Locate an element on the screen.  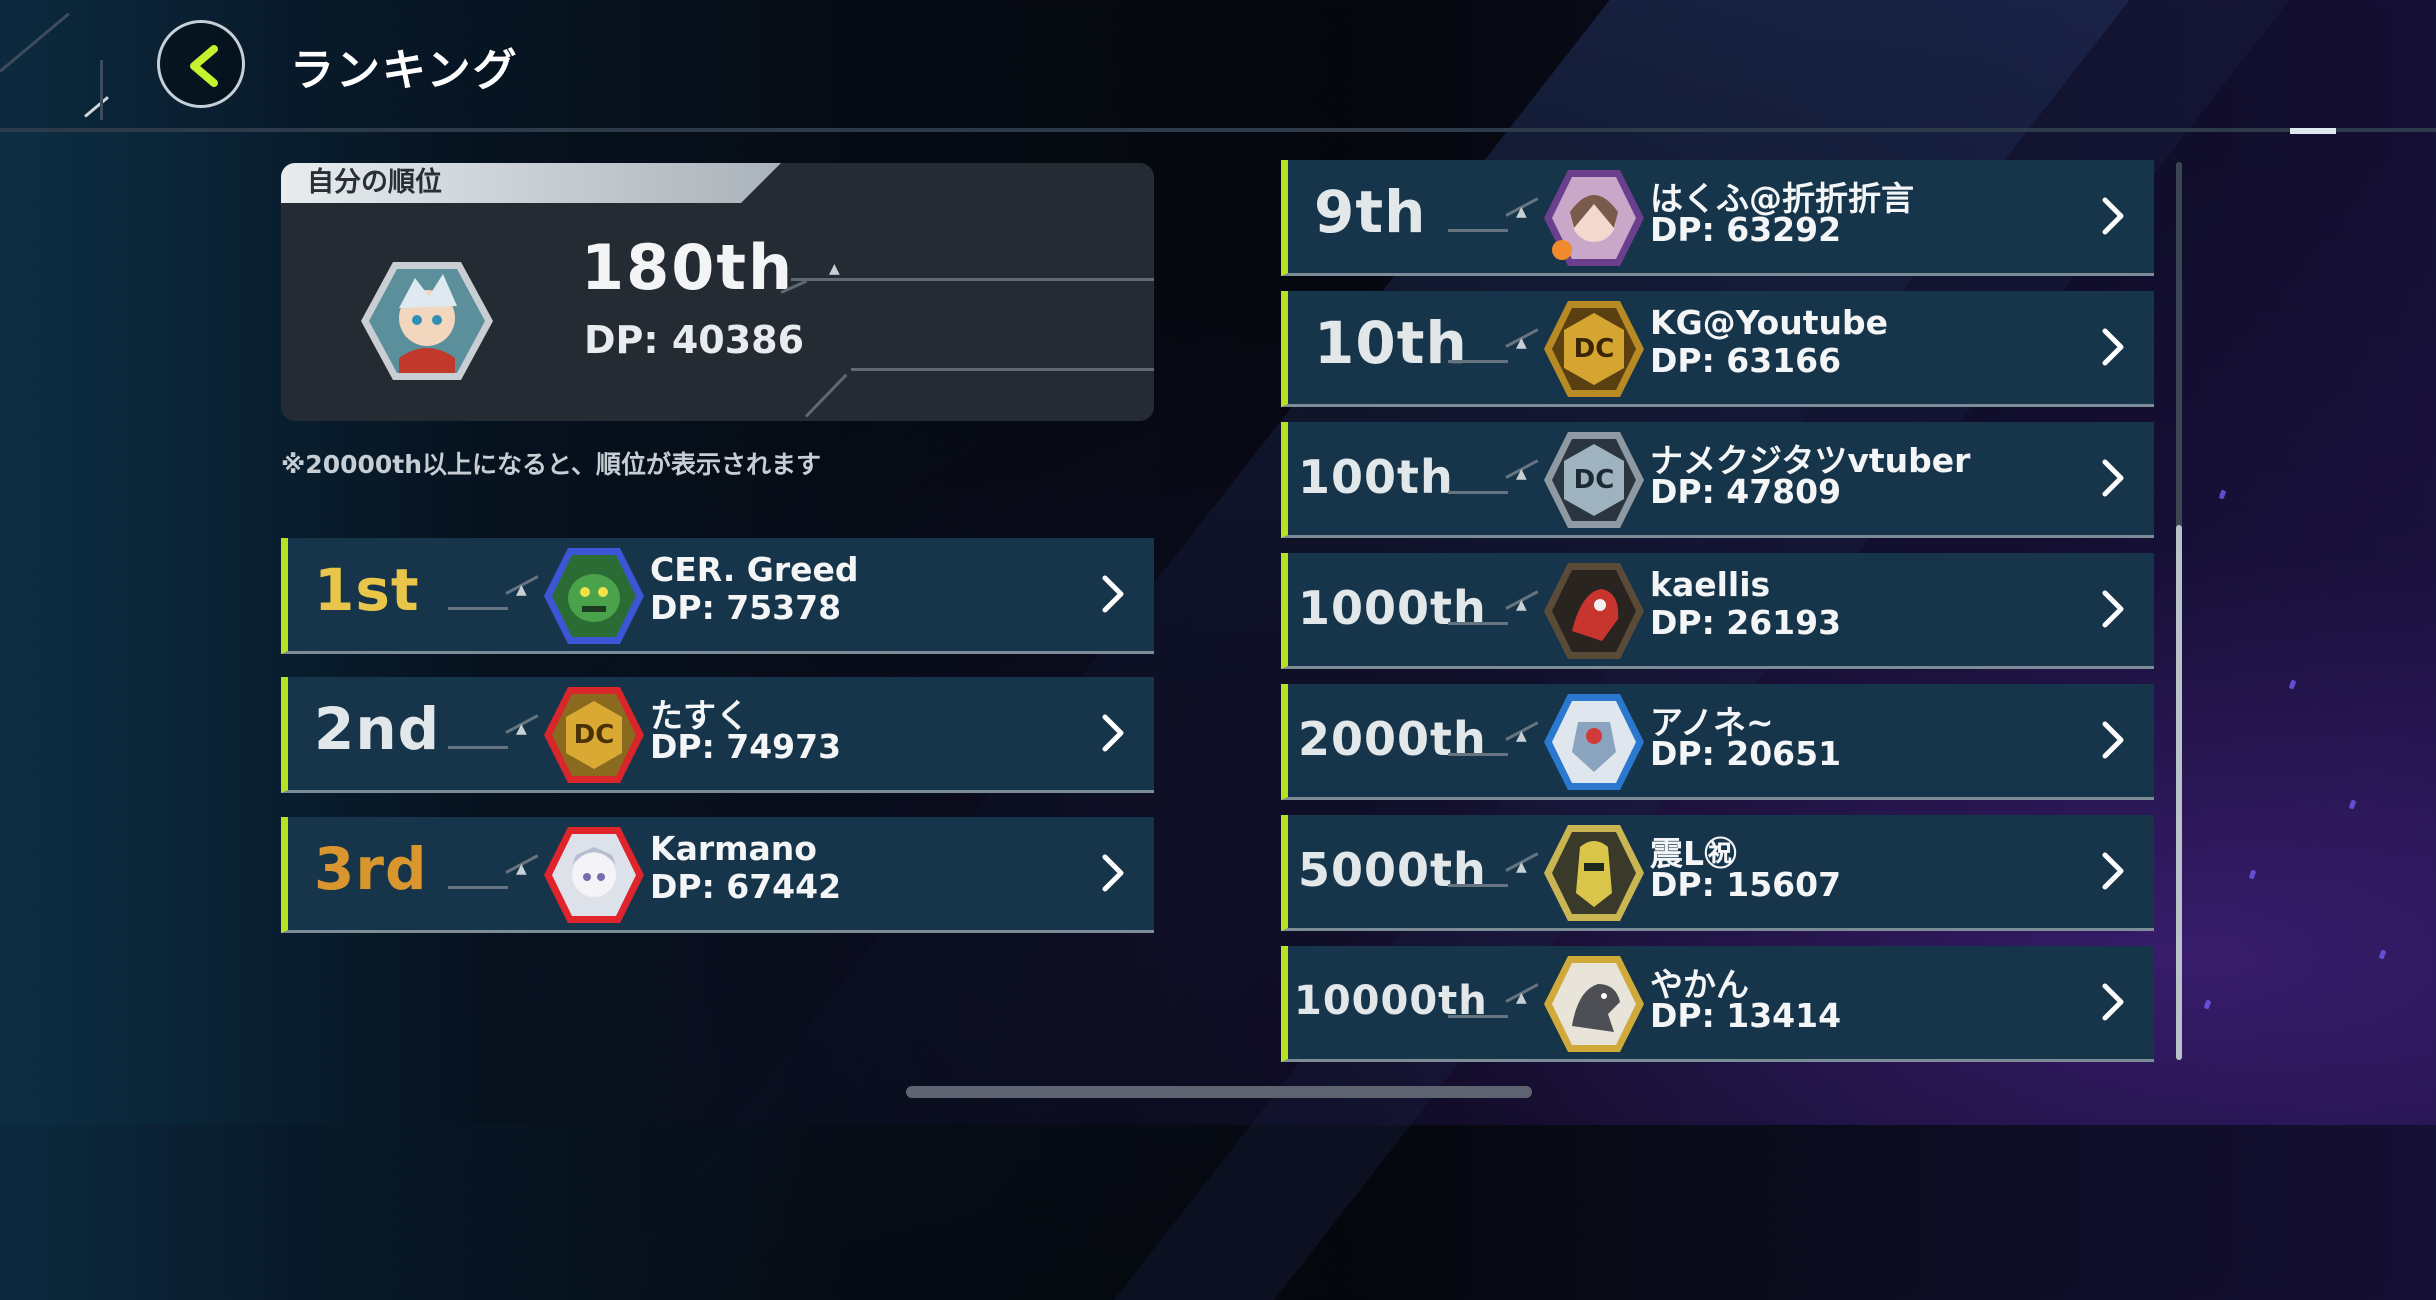
player-dp: DP: 67442 is located at coordinates (746, 886).